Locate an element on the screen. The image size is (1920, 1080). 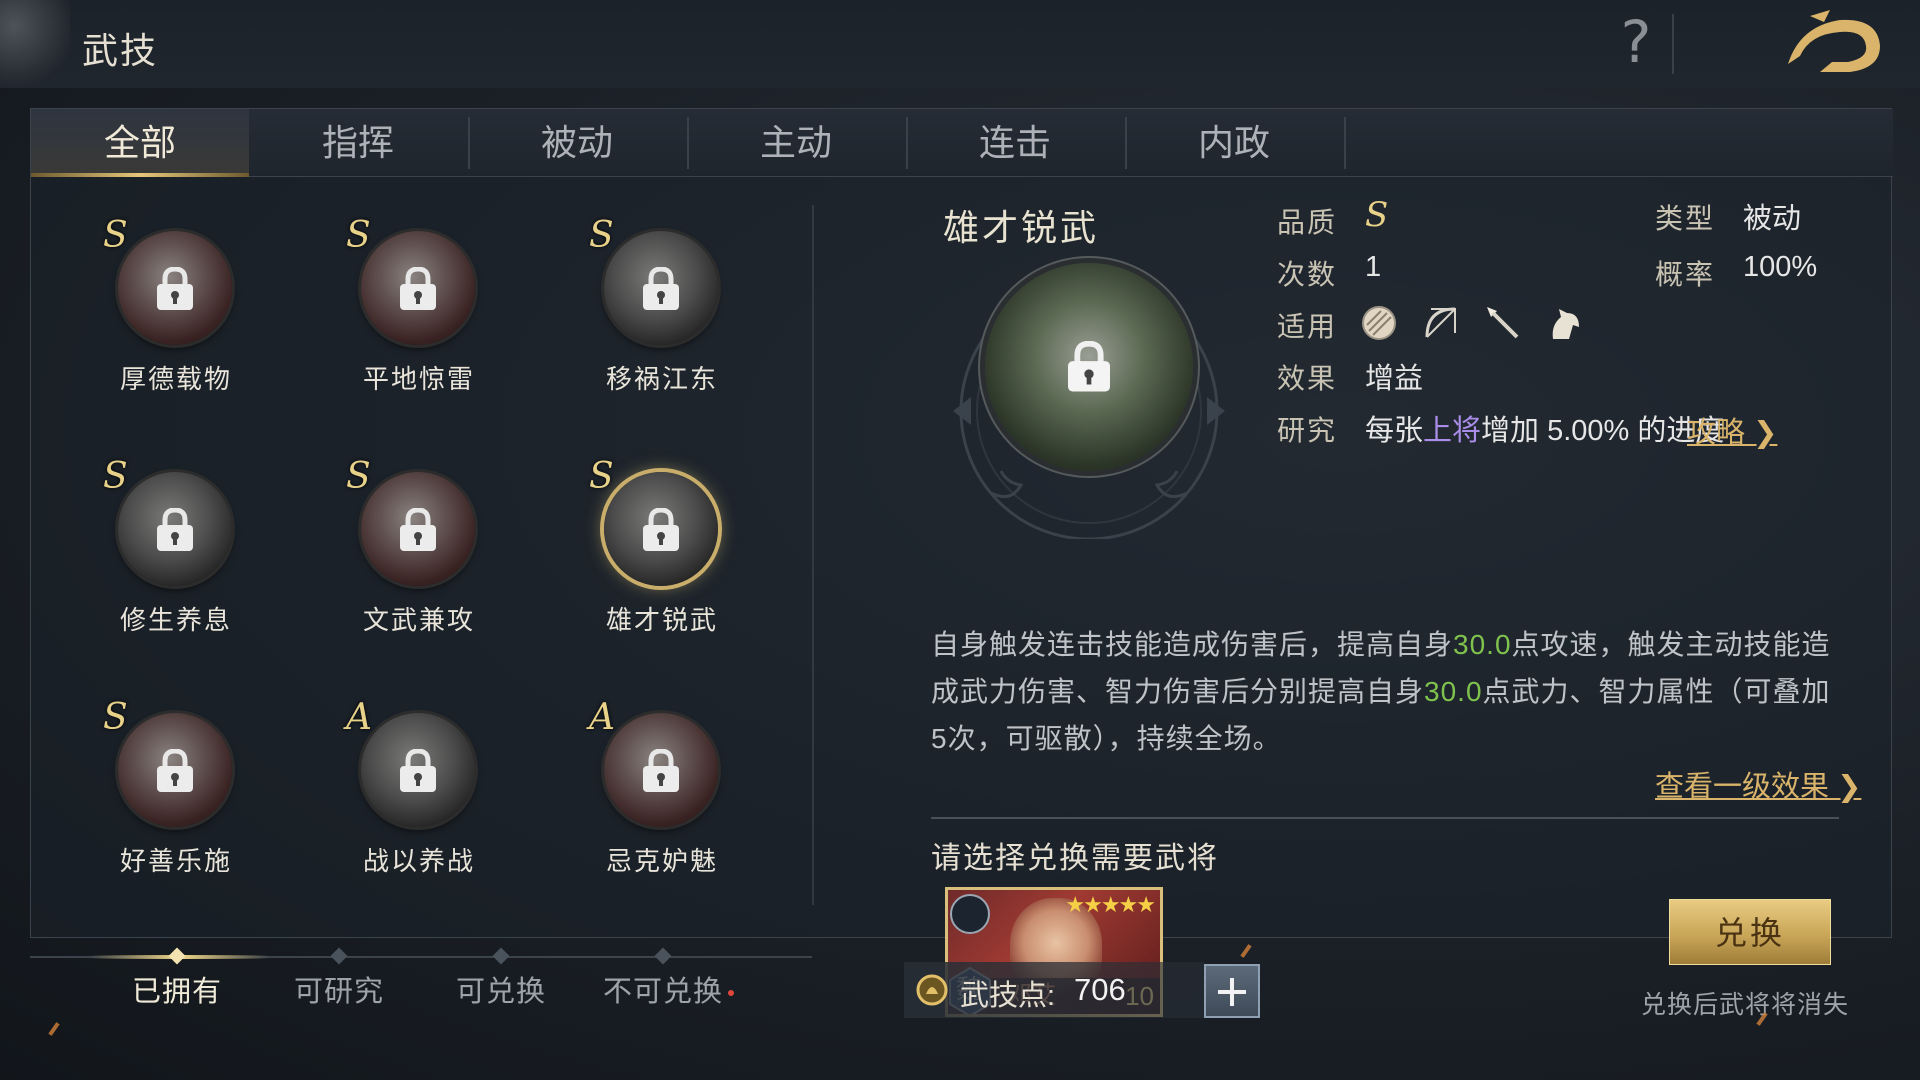
general-stars: ★★★★★ is located at coordinates (1110, 904).